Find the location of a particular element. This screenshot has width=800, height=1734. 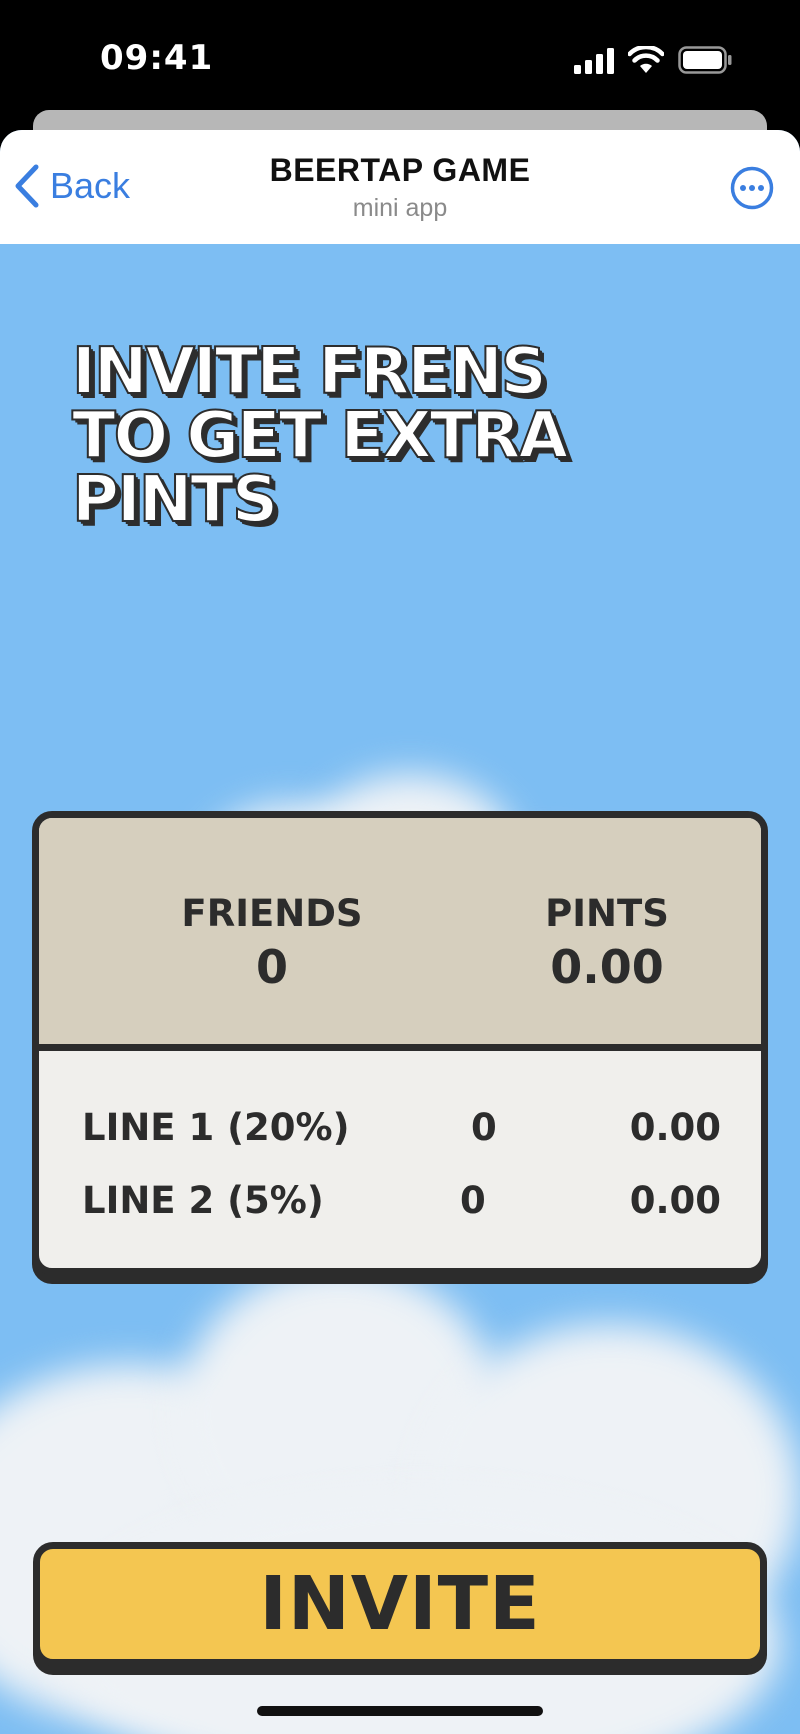

pints-label: PINTS is located at coordinates (607, 913).